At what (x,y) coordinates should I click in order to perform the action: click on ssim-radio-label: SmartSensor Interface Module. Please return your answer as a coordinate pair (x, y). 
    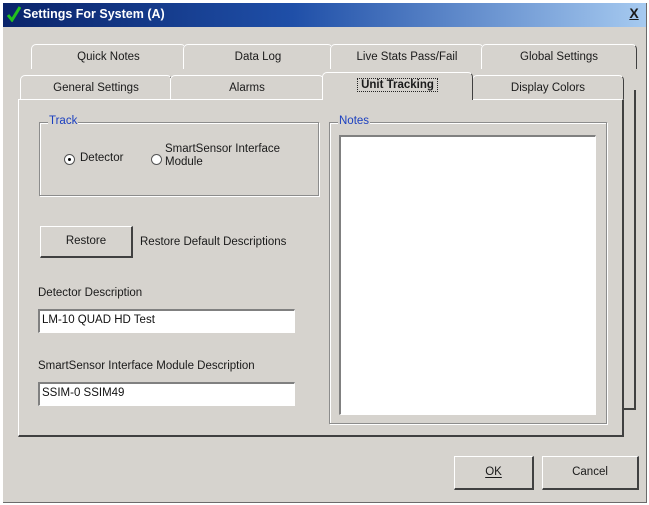
    Looking at the image, I should click on (223, 155).